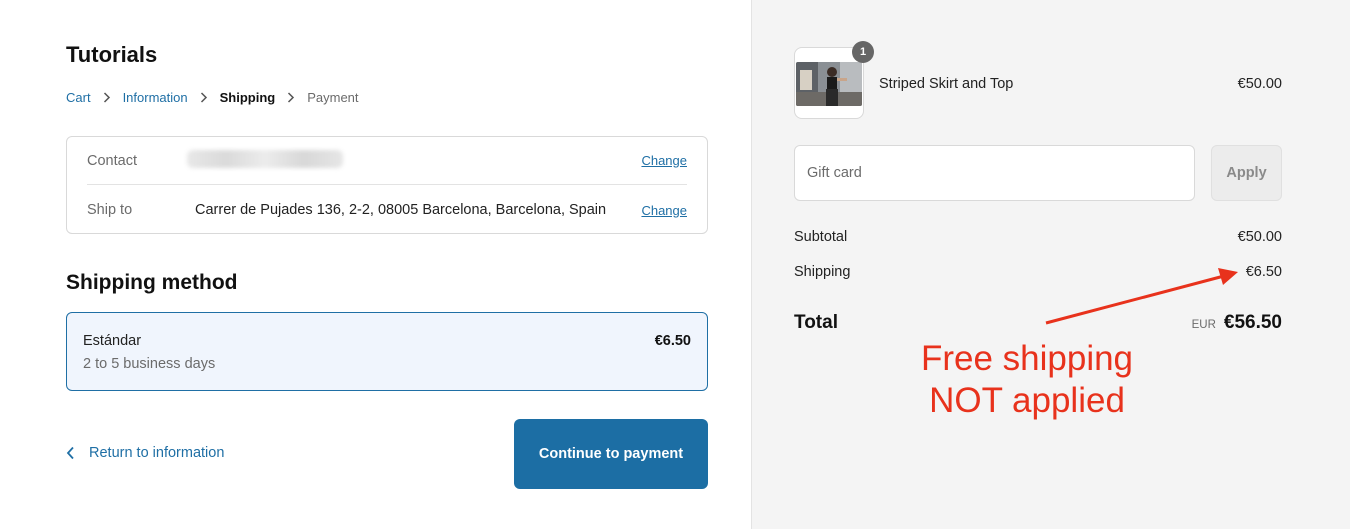 The image size is (1350, 529). Describe the element at coordinates (946, 84) in the screenshot. I see `product-name: Striped Skirt and Top` at that location.